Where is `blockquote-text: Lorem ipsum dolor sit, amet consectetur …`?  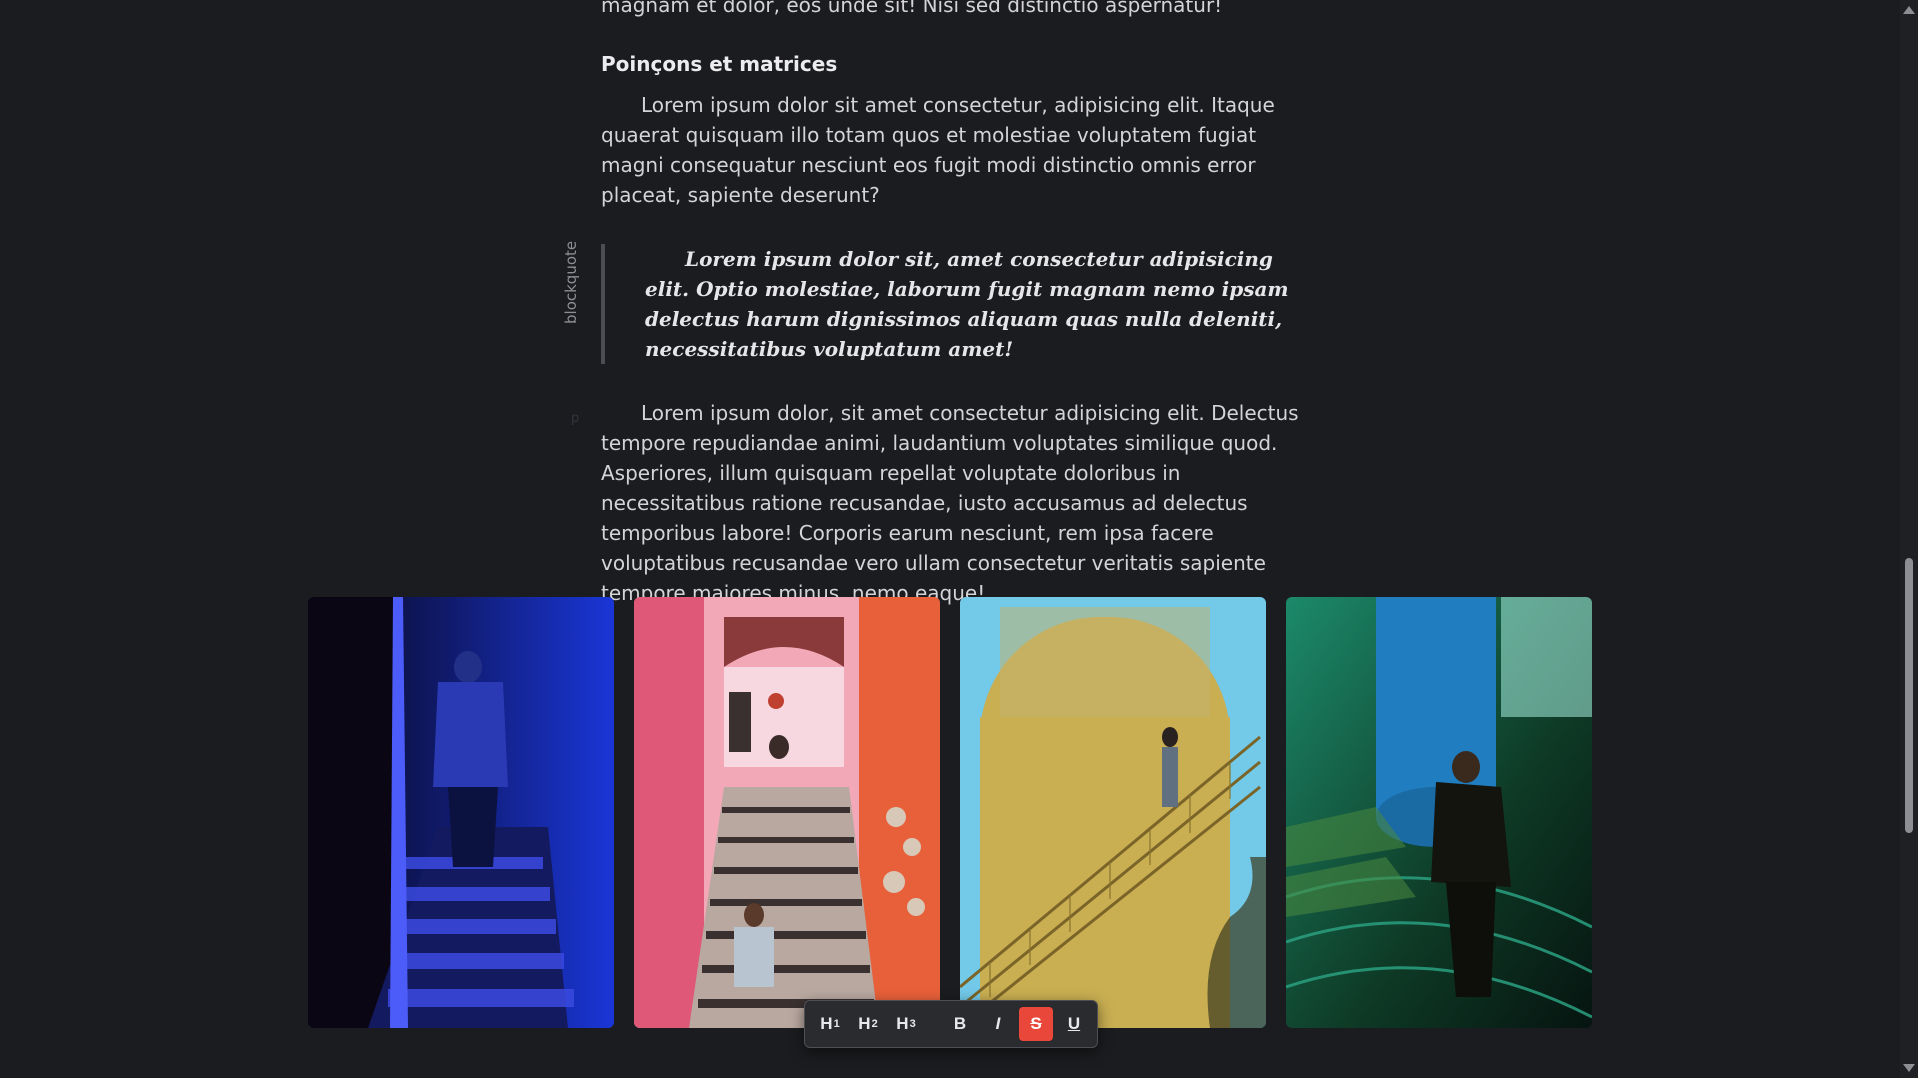
blockquote-text: Lorem ipsum dolor sit, amet consectetur … is located at coordinates (972, 304).